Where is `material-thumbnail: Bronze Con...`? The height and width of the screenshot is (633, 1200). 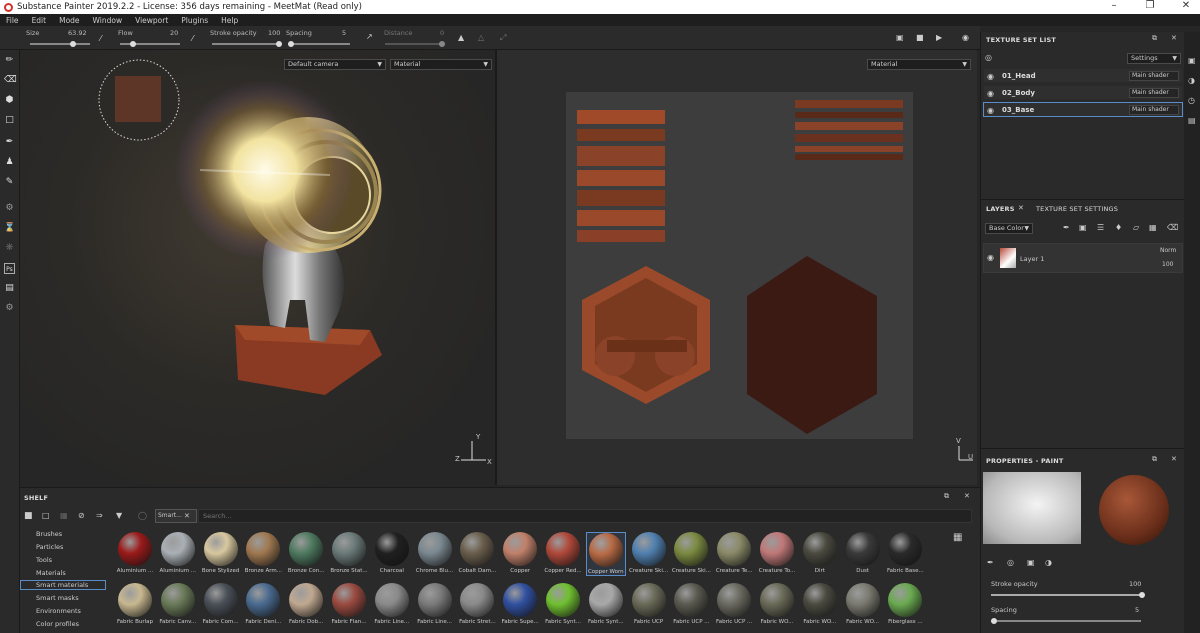 material-thumbnail: Bronze Con... is located at coordinates (306, 553).